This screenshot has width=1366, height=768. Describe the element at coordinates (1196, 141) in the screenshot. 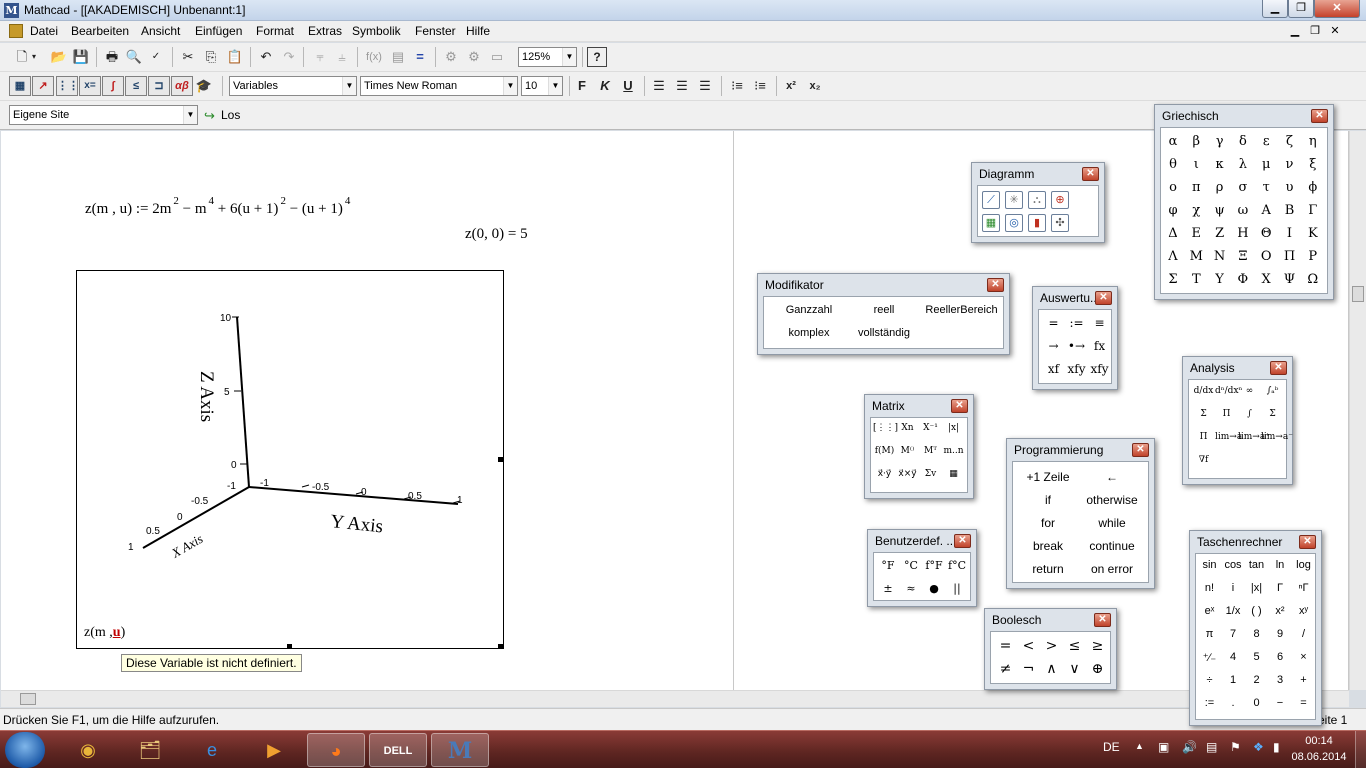

I see `greek-letter-button: β` at that location.